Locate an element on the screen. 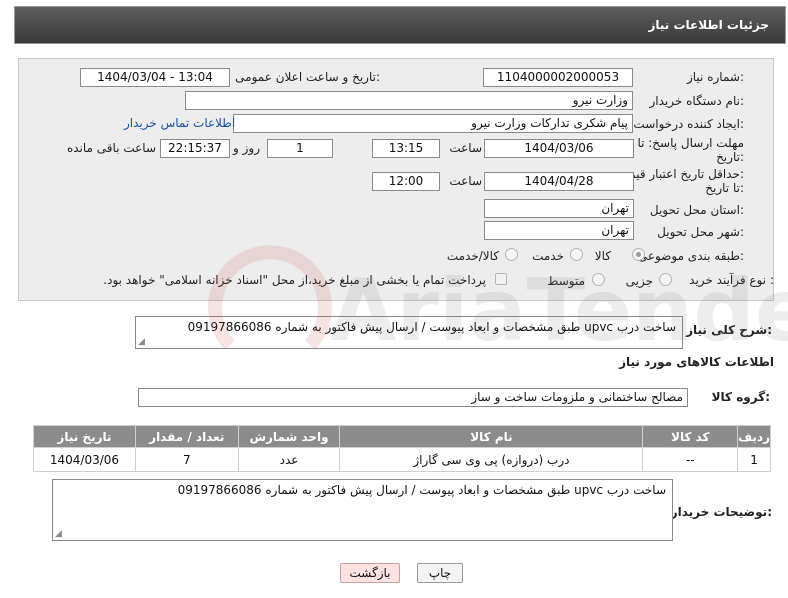 The image size is (788, 598). validity-date-field: 1404/04/28 is located at coordinates (559, 181).